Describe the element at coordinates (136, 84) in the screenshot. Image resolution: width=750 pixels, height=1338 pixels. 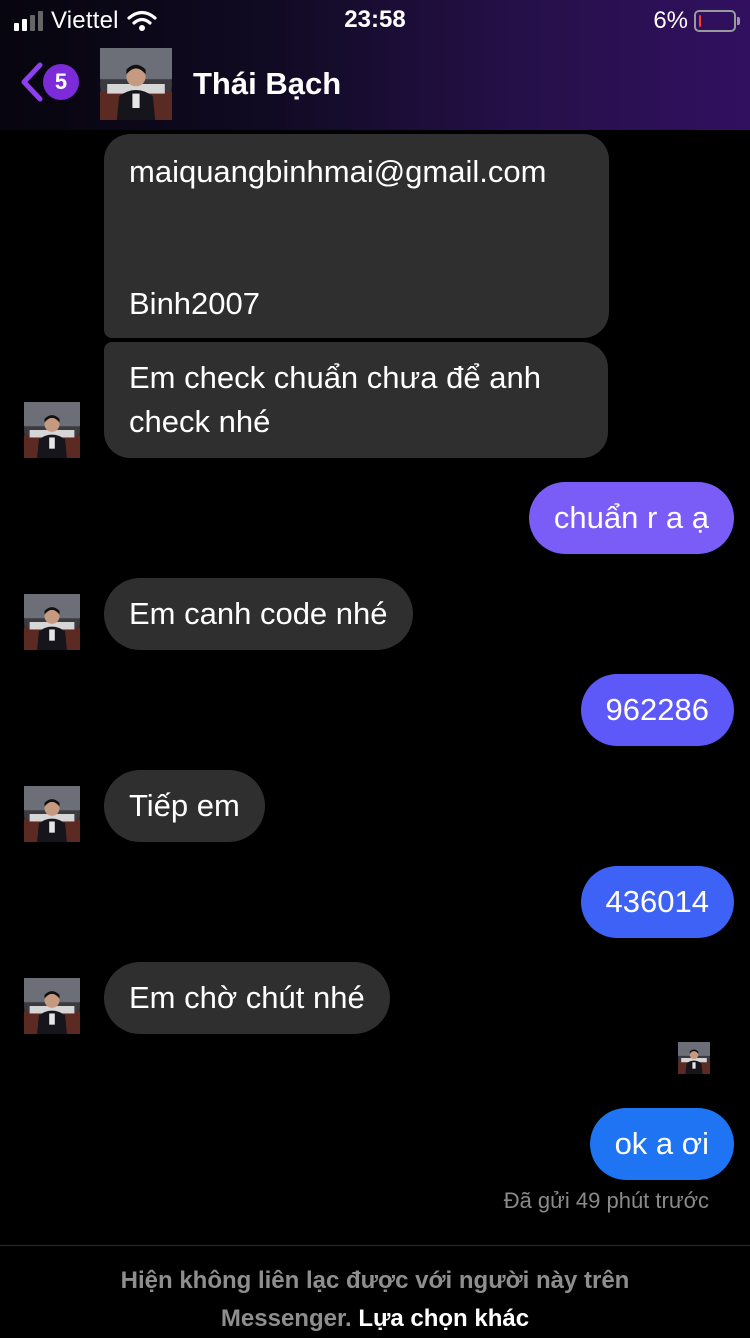
I see `contact-avatar` at that location.